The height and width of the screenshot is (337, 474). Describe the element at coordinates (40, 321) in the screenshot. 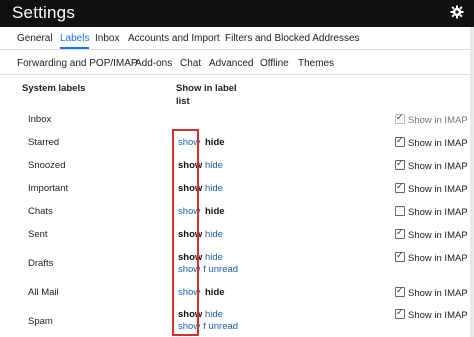

I see `label-spam: Spam` at that location.